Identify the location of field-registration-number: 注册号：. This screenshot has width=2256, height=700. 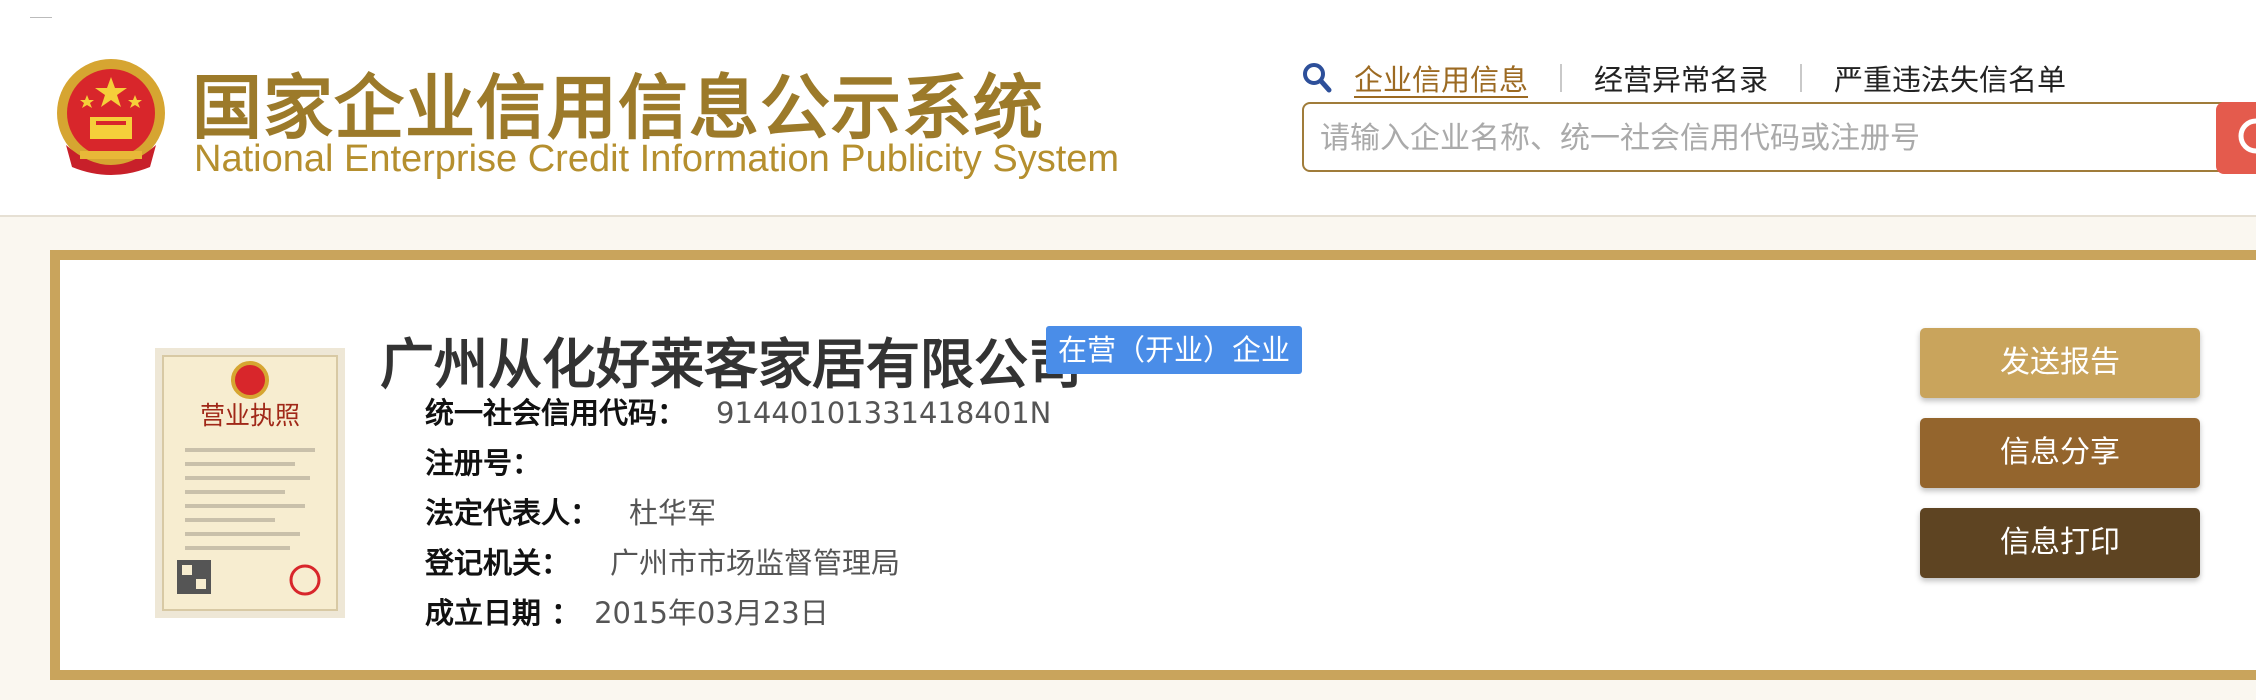
(483, 461).